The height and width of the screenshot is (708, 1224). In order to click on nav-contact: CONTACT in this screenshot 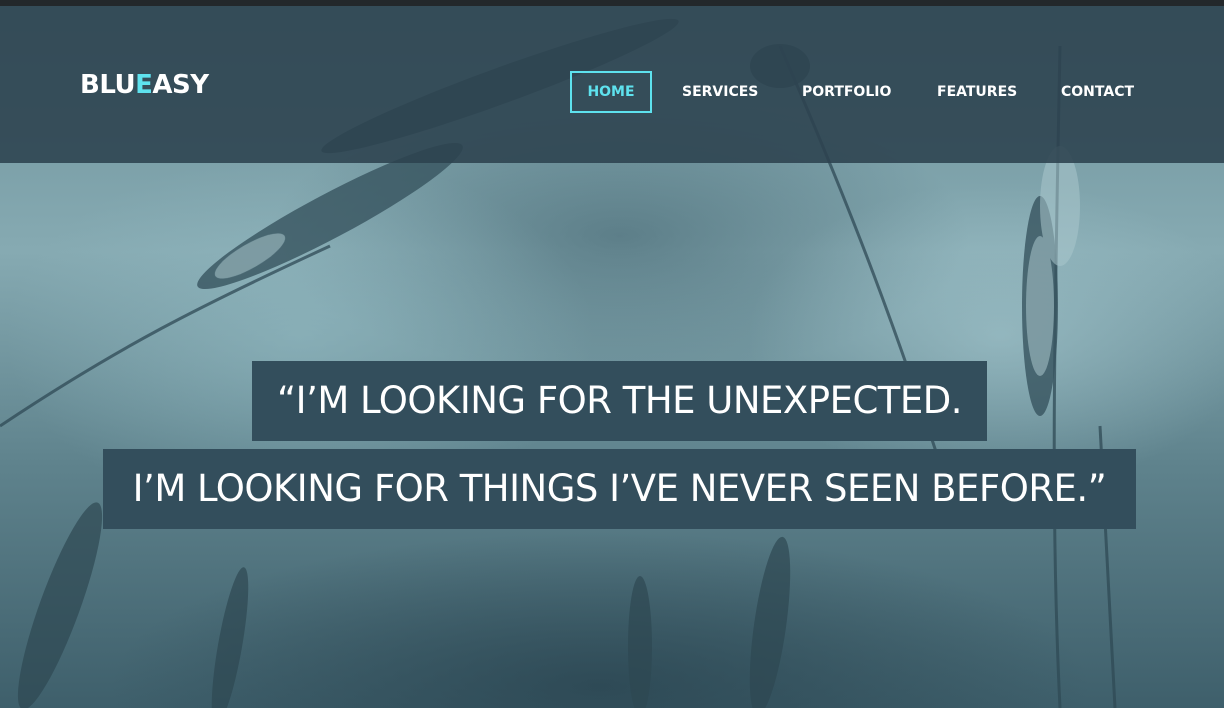, I will do `click(1097, 92)`.